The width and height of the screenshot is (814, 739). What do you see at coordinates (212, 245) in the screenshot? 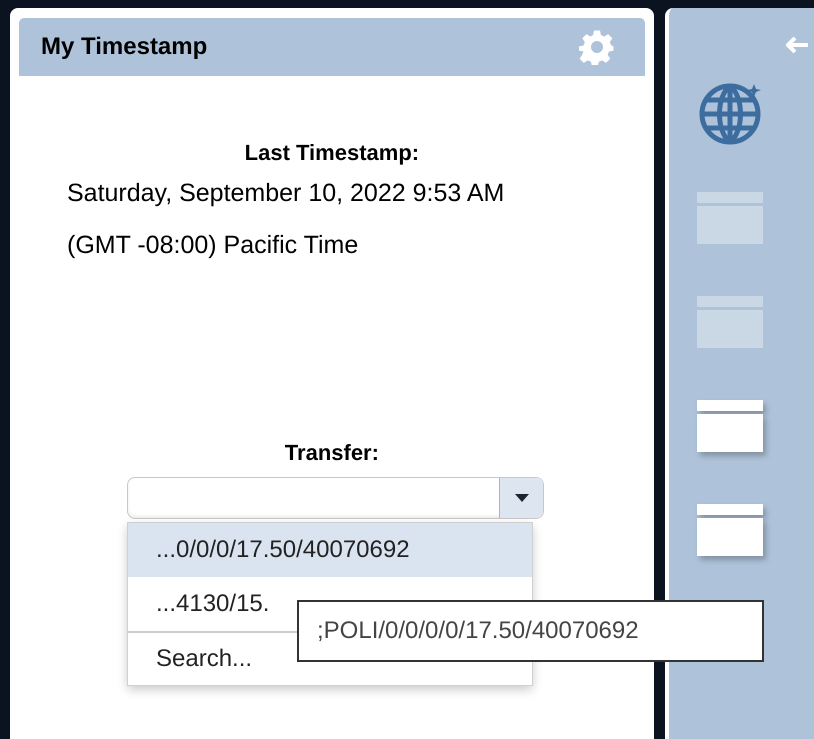
I see `timezone-text: (GMT -08:00) Pacific Time` at bounding box center [212, 245].